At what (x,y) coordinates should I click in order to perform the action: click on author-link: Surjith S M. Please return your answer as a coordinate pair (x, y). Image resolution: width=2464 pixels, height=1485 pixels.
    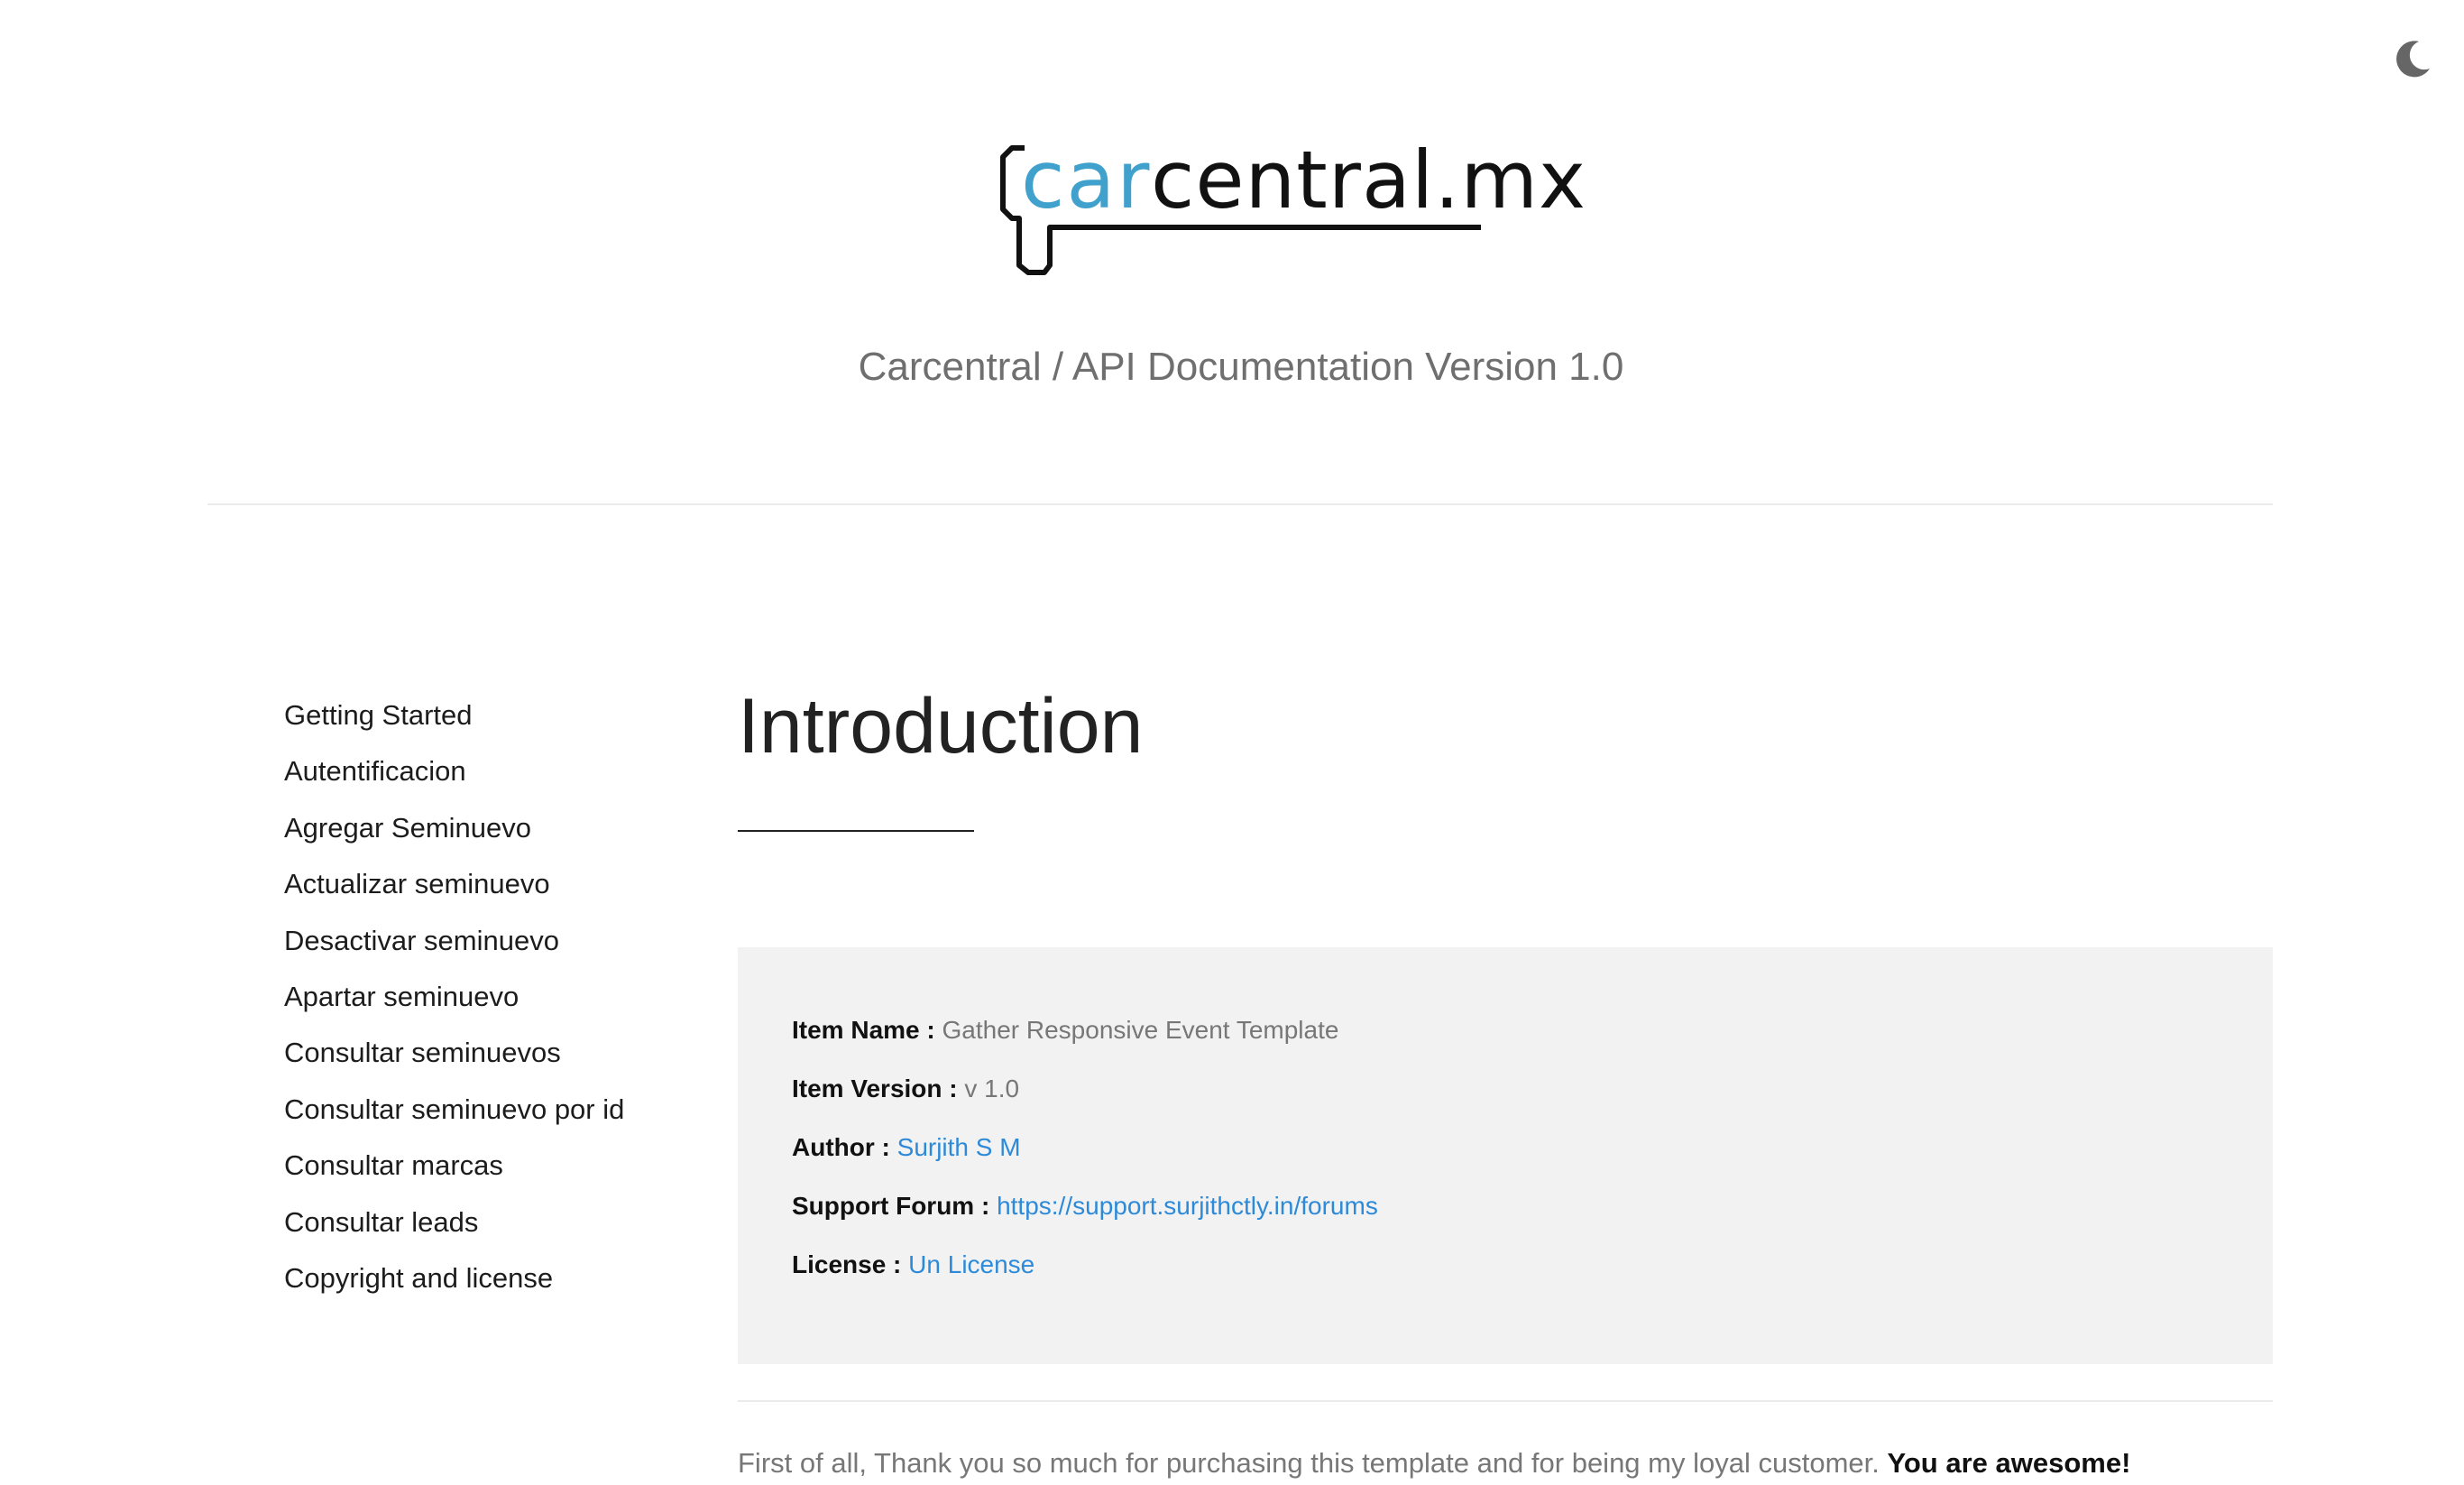
    Looking at the image, I should click on (959, 1147).